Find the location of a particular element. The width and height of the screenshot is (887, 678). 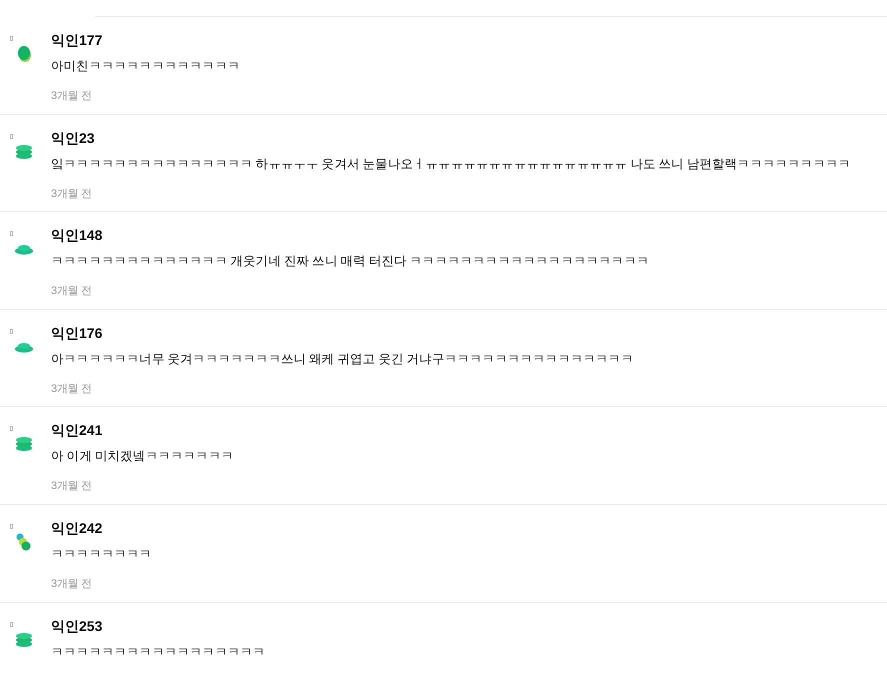

comment-author: 익인242 is located at coordinates (76, 528).